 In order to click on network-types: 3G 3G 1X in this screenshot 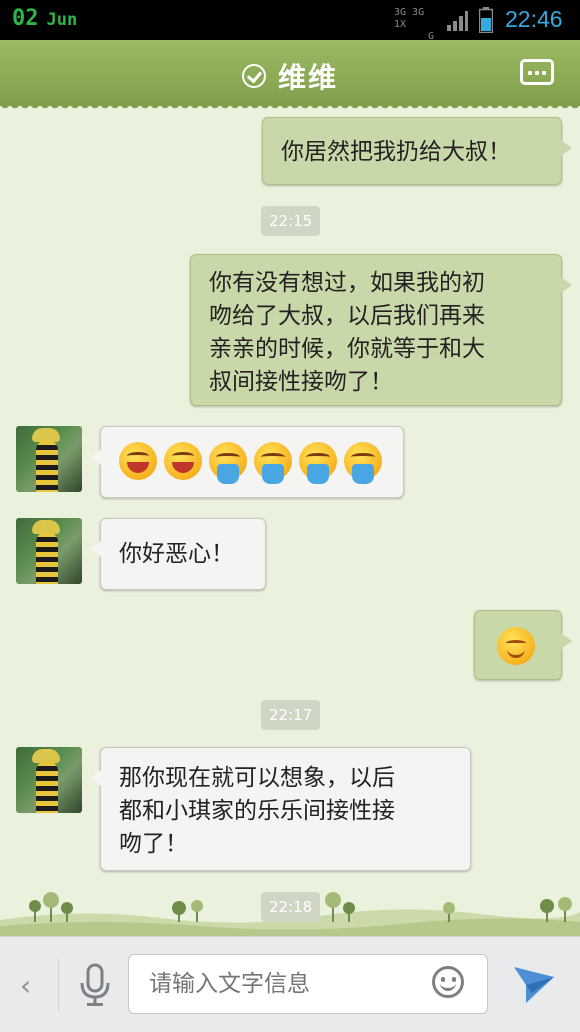, I will do `click(409, 18)`.